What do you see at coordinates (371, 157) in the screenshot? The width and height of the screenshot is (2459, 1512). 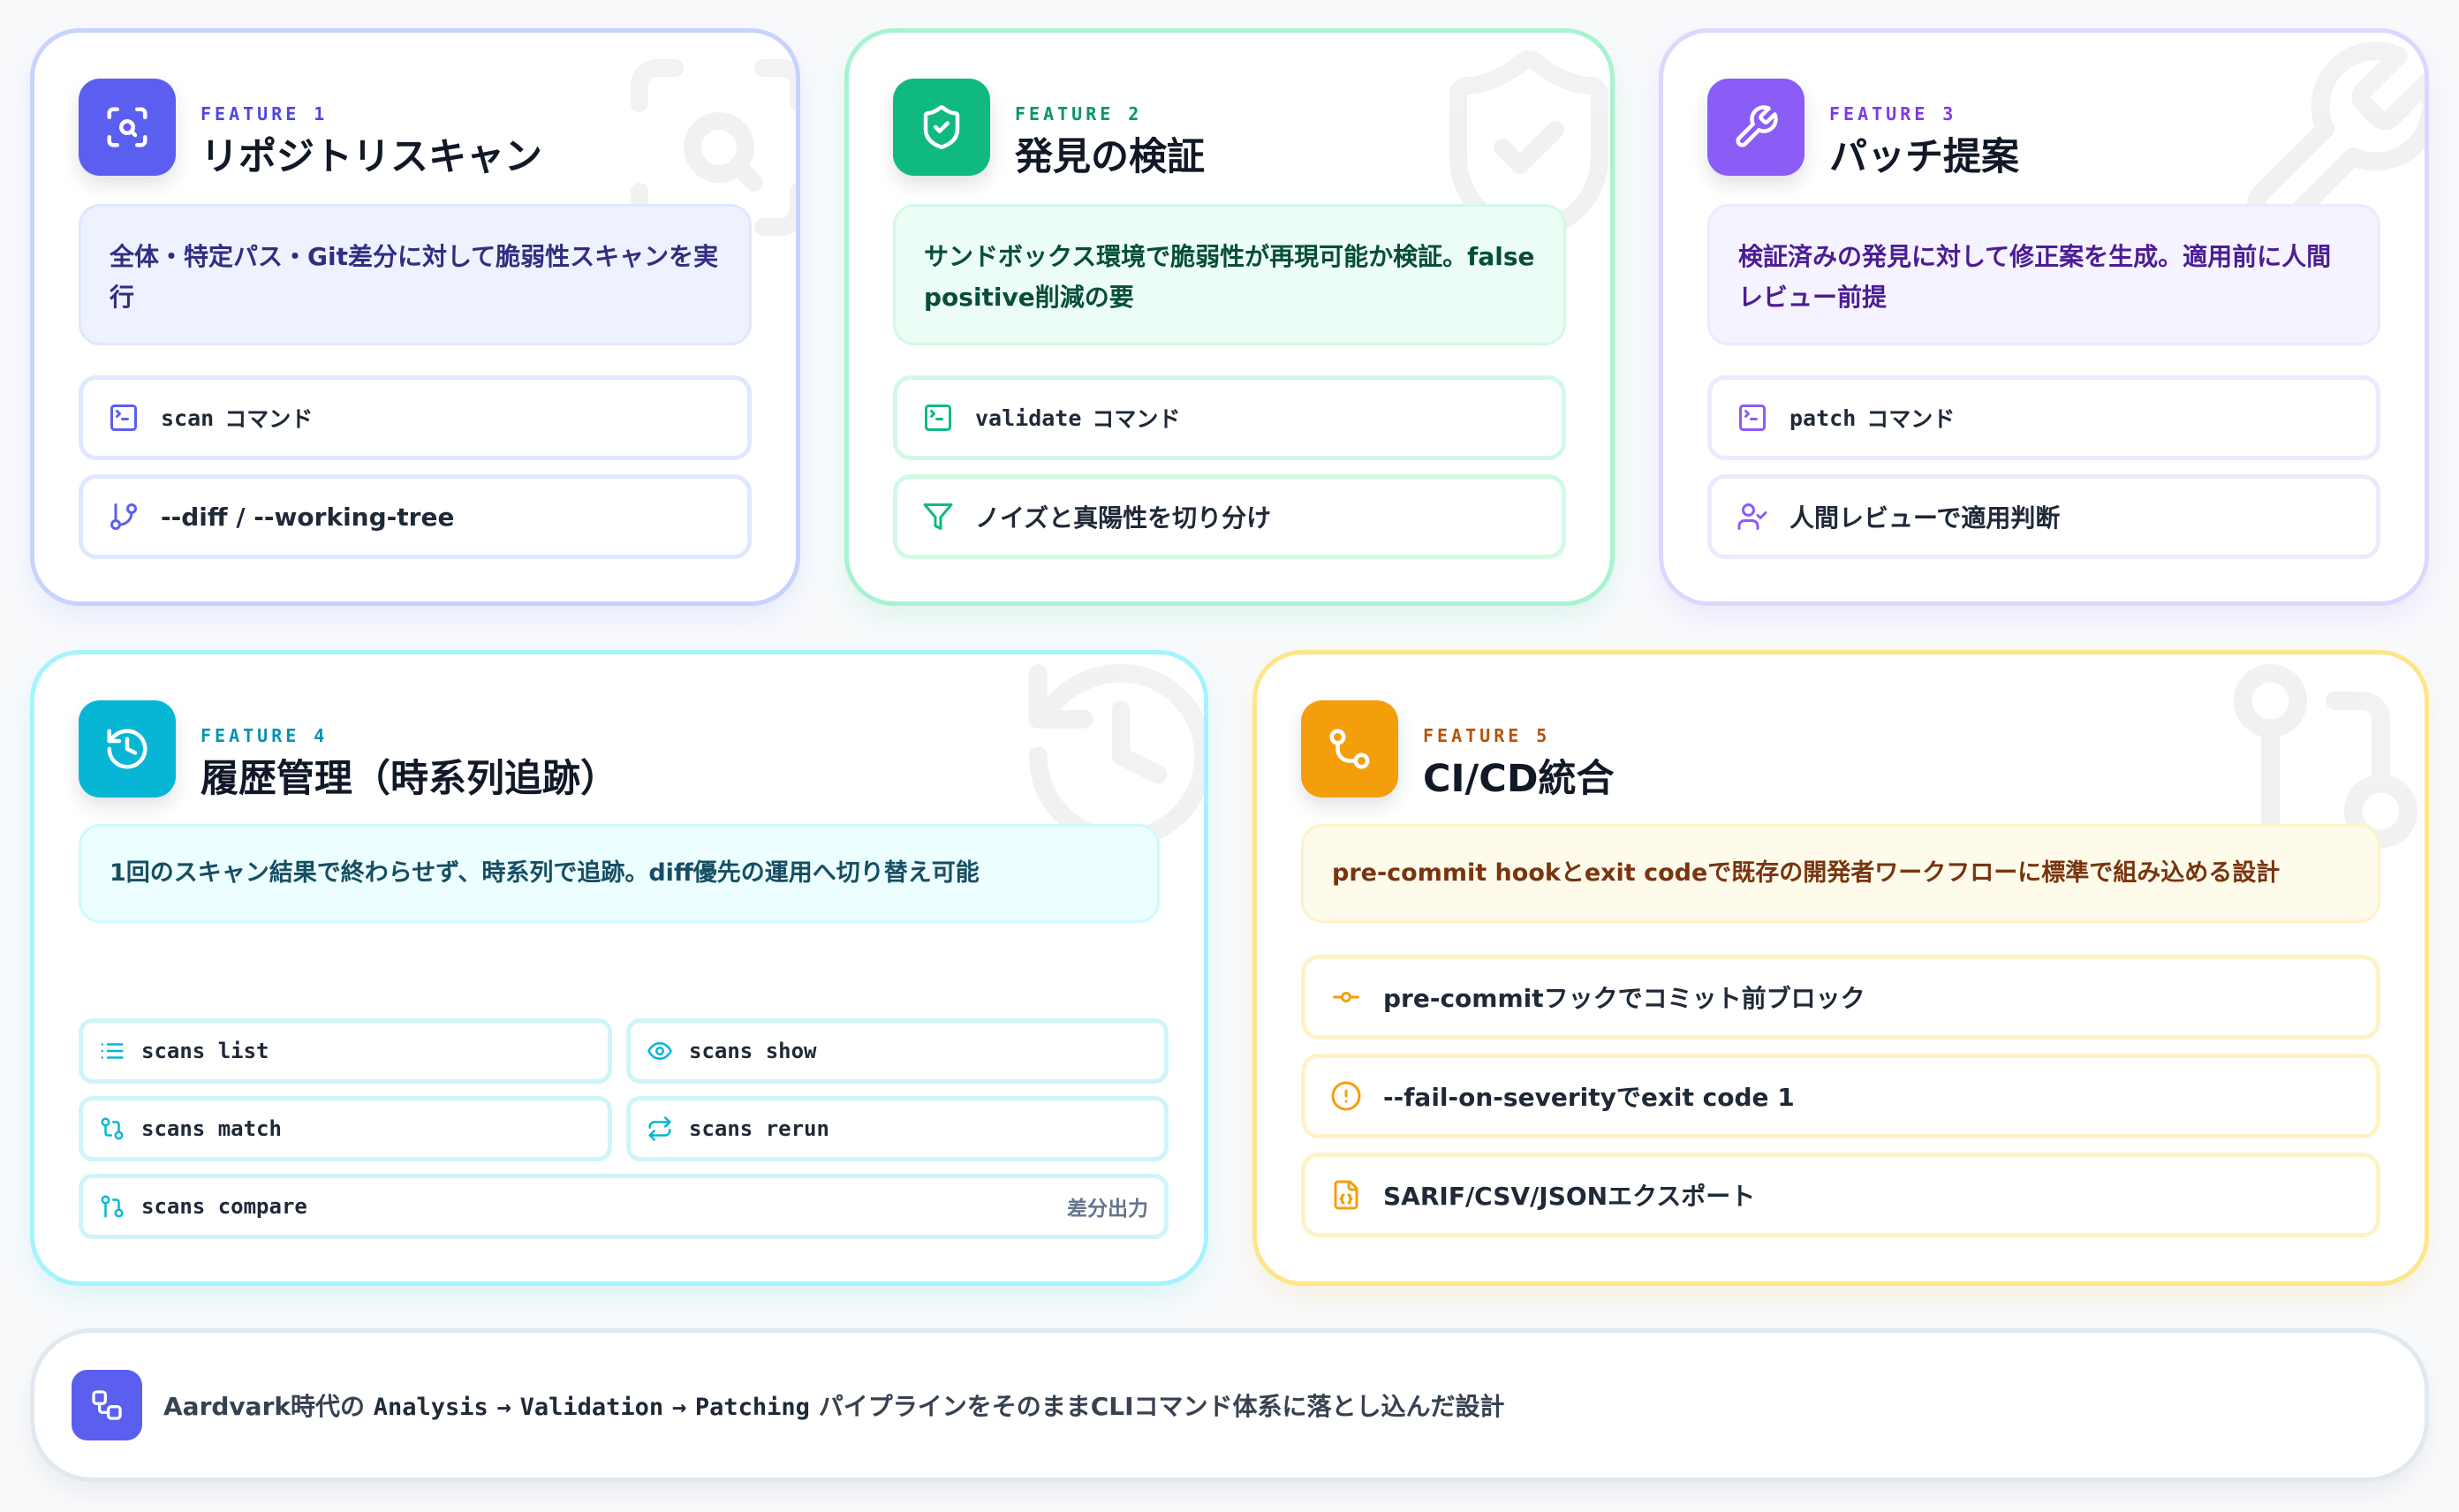 I see `feature-title: リポジトリスキャン` at bounding box center [371, 157].